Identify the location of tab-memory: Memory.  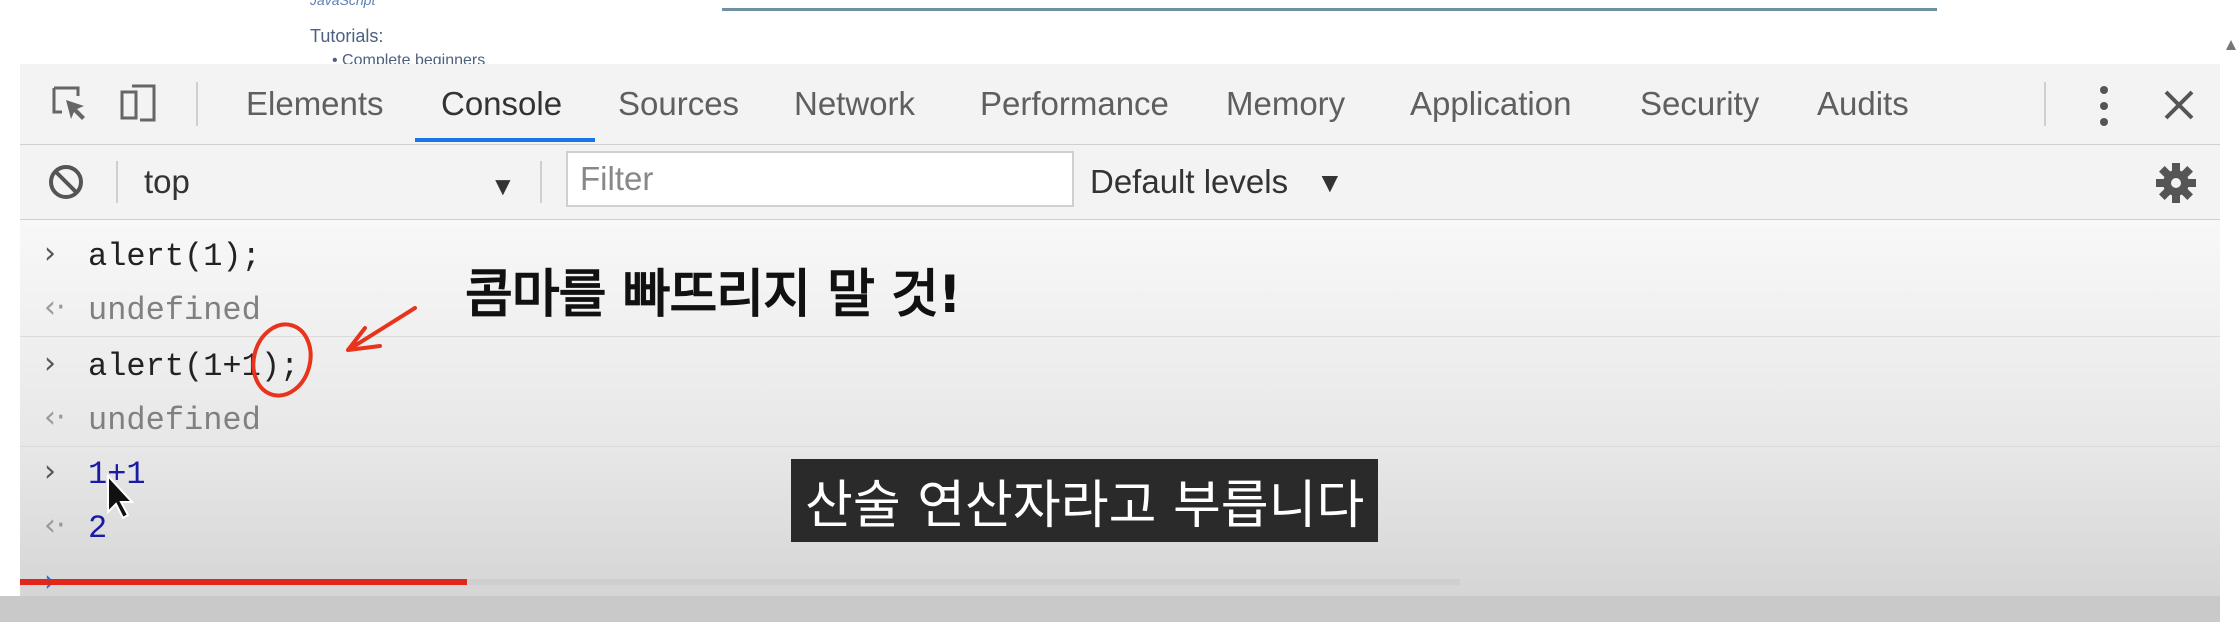
(1285, 104).